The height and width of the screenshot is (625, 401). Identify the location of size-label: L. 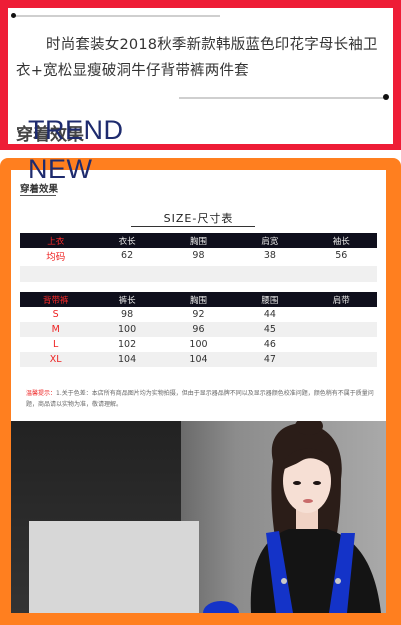
(56, 344).